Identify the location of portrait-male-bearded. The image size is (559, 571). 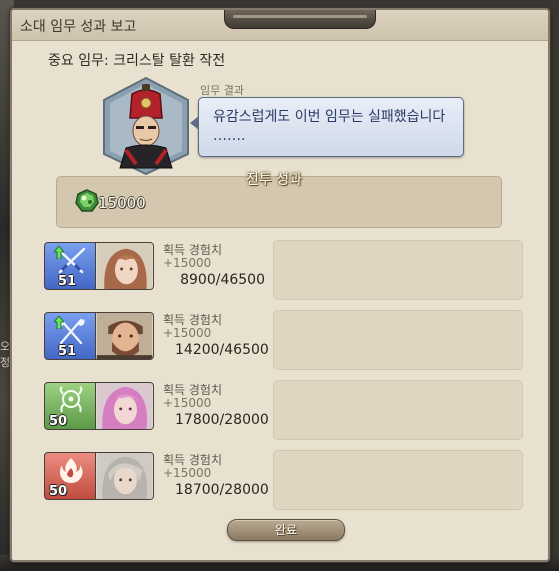
(125, 336).